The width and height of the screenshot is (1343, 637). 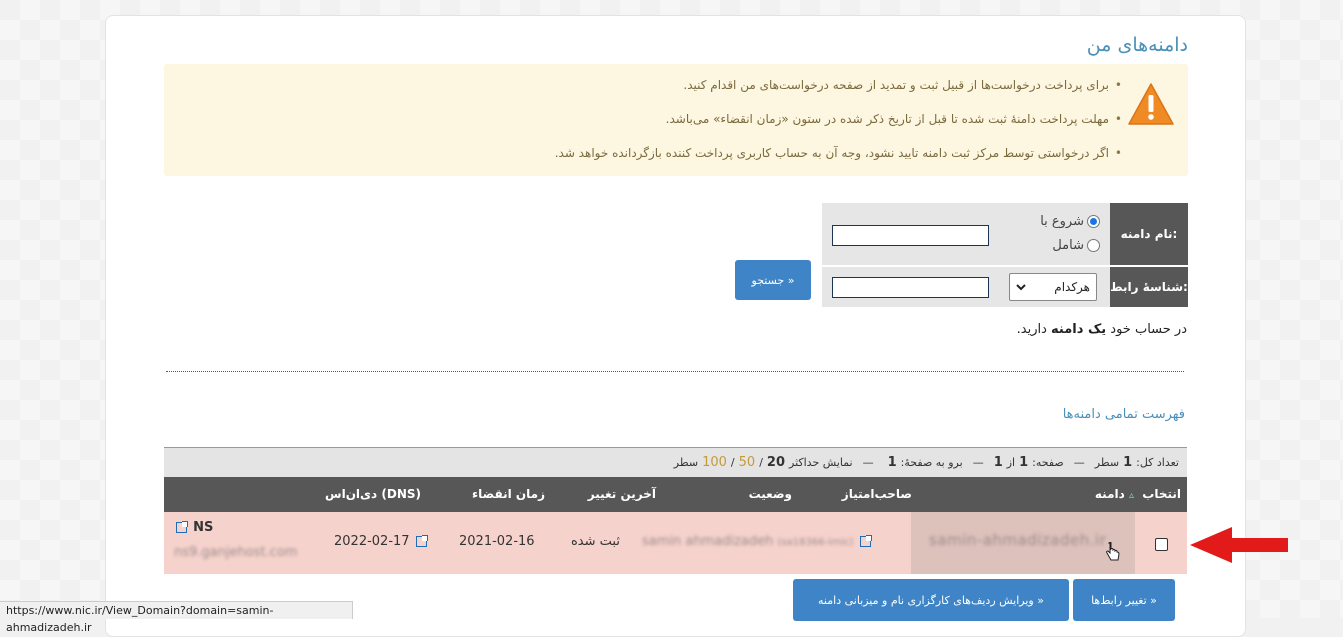 What do you see at coordinates (1131, 495) in the screenshot?
I see `sort-asc-icon: ▵` at bounding box center [1131, 495].